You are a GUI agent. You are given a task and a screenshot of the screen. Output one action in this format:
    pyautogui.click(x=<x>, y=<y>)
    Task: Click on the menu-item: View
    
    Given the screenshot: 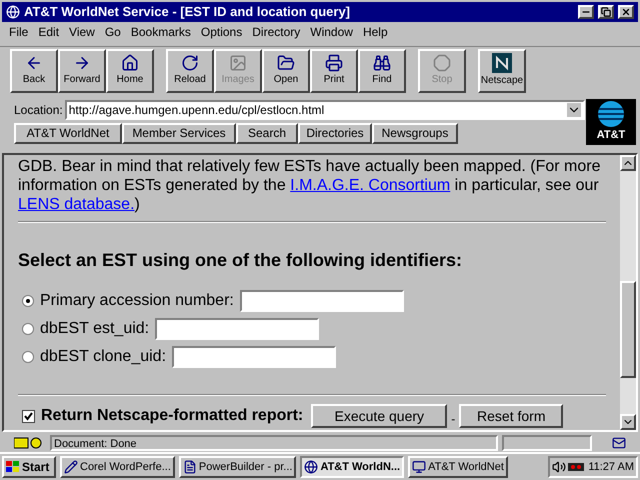 What is the action you would take?
    pyautogui.click(x=82, y=31)
    